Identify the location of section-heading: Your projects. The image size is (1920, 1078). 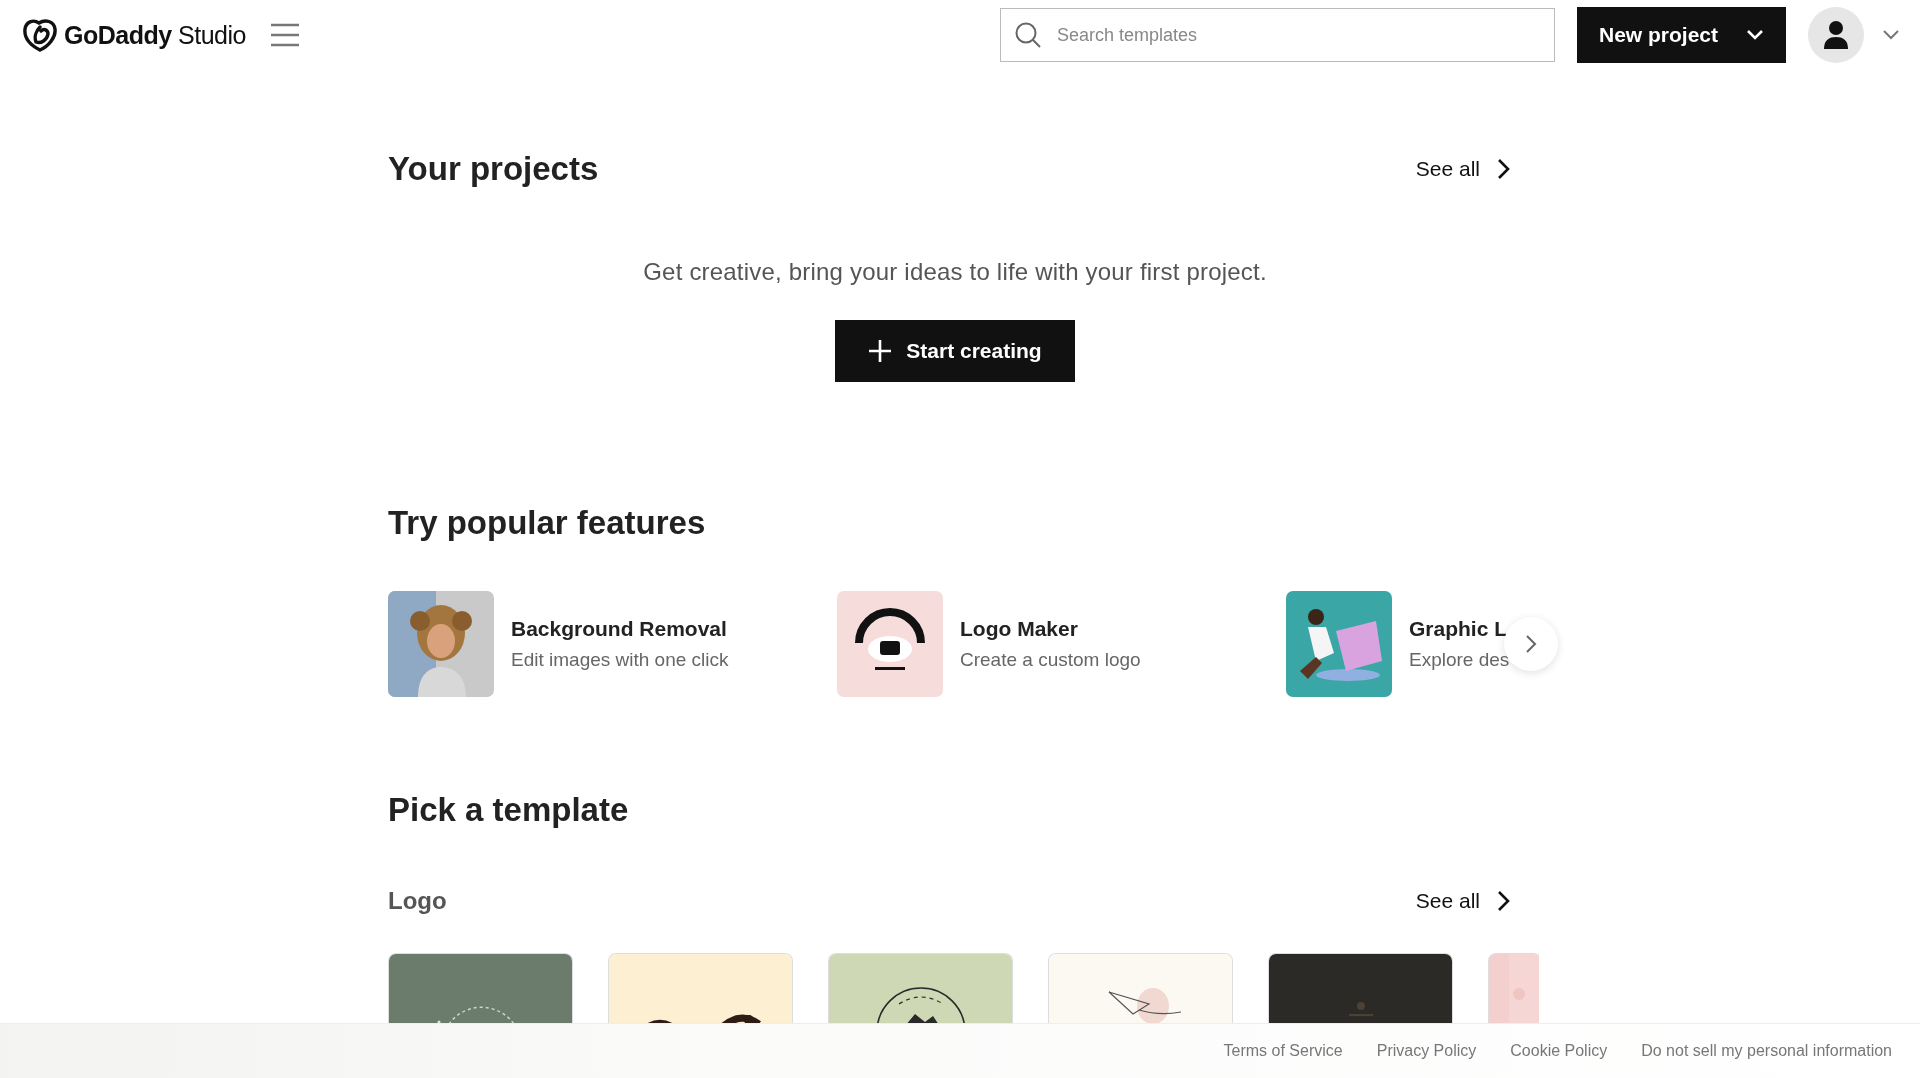
(493, 169).